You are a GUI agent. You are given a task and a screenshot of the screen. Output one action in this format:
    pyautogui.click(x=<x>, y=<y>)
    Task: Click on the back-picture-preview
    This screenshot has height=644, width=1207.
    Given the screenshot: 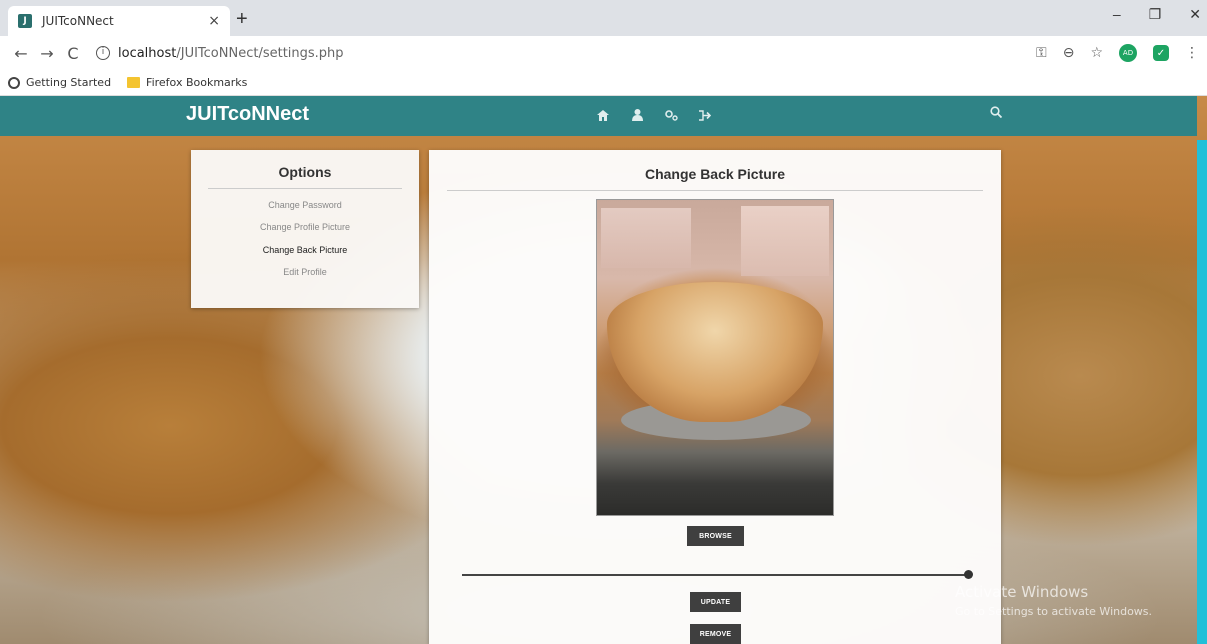 What is the action you would take?
    pyautogui.click(x=715, y=357)
    